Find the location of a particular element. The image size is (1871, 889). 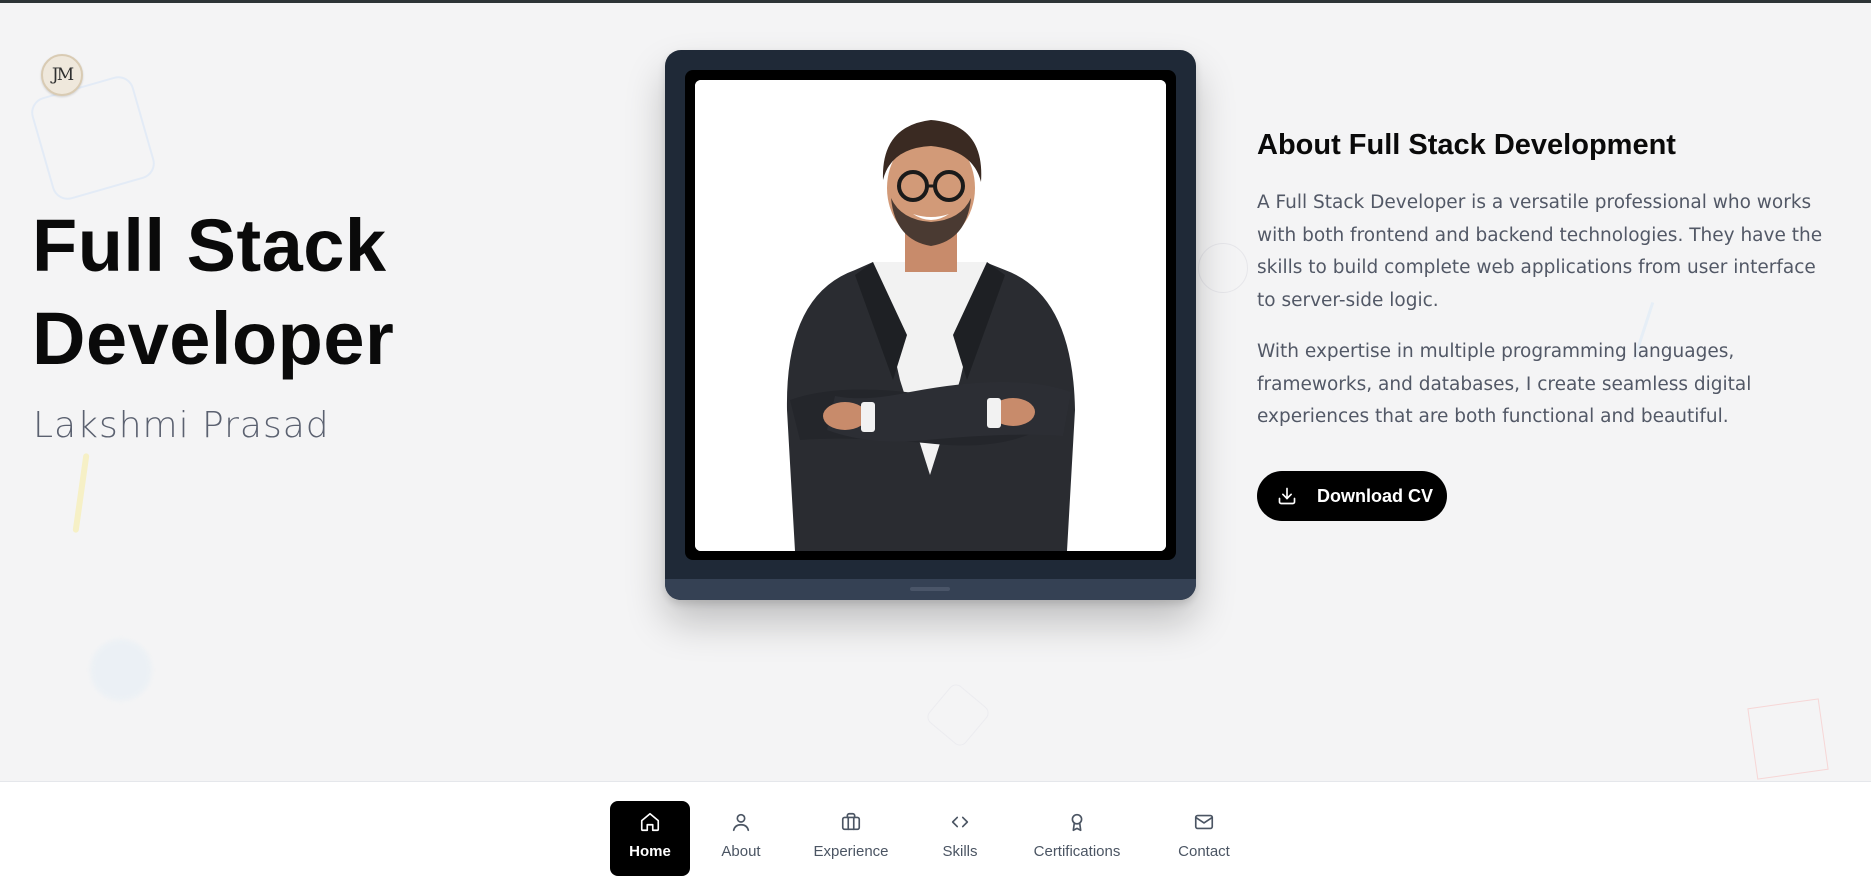

site-logo: JM is located at coordinates (62, 75).